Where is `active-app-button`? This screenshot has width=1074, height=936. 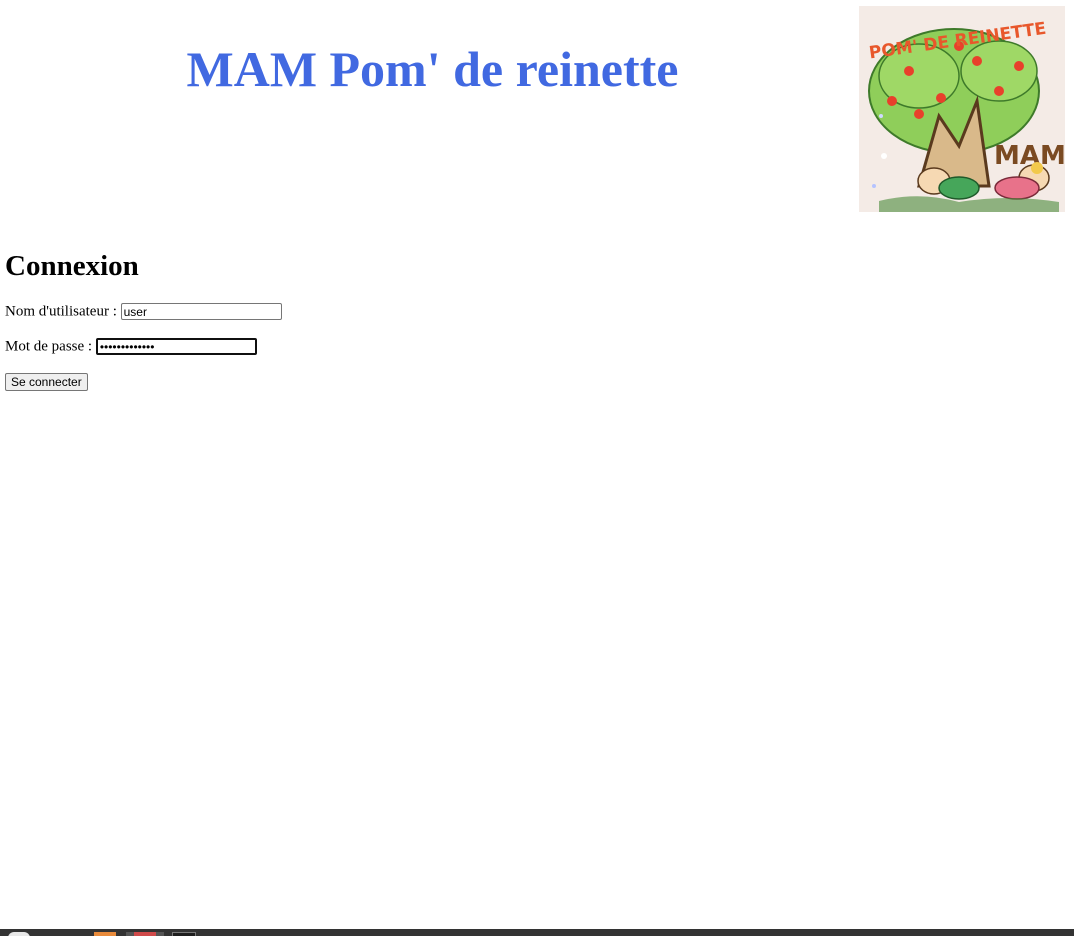
active-app-button is located at coordinates (145, 934).